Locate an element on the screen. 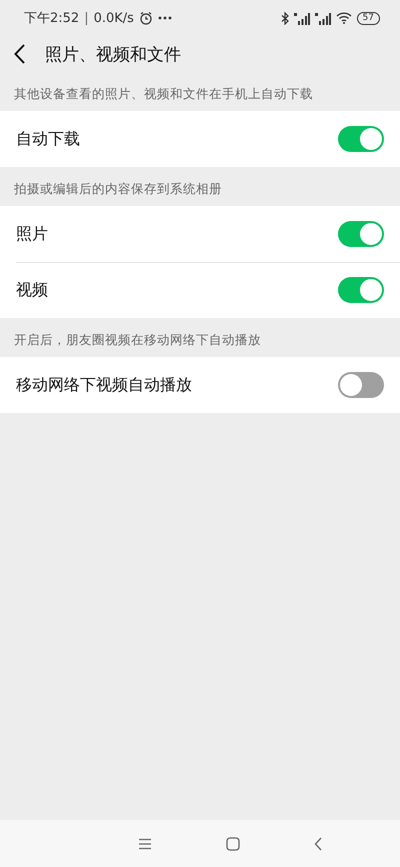 The width and height of the screenshot is (400, 867). back-icon is located at coordinates (19, 54).